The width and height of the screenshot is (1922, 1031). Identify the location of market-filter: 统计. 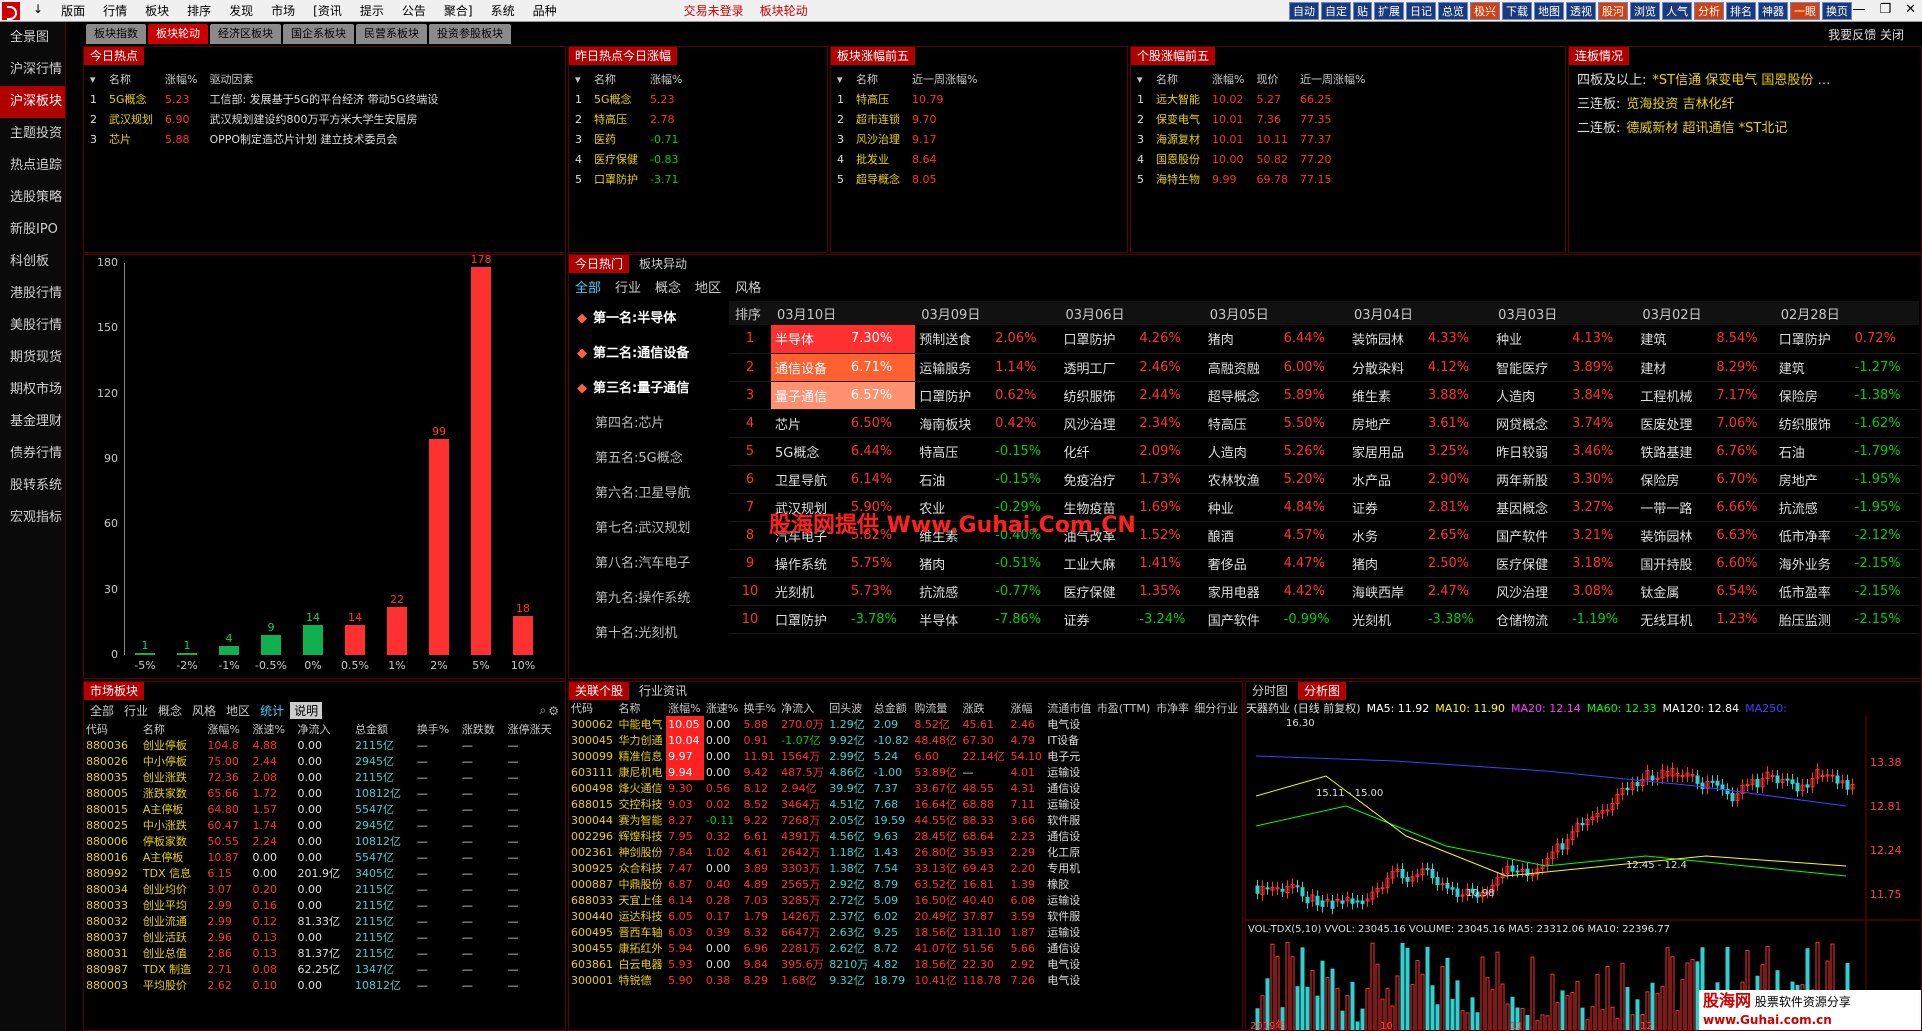
(272, 710).